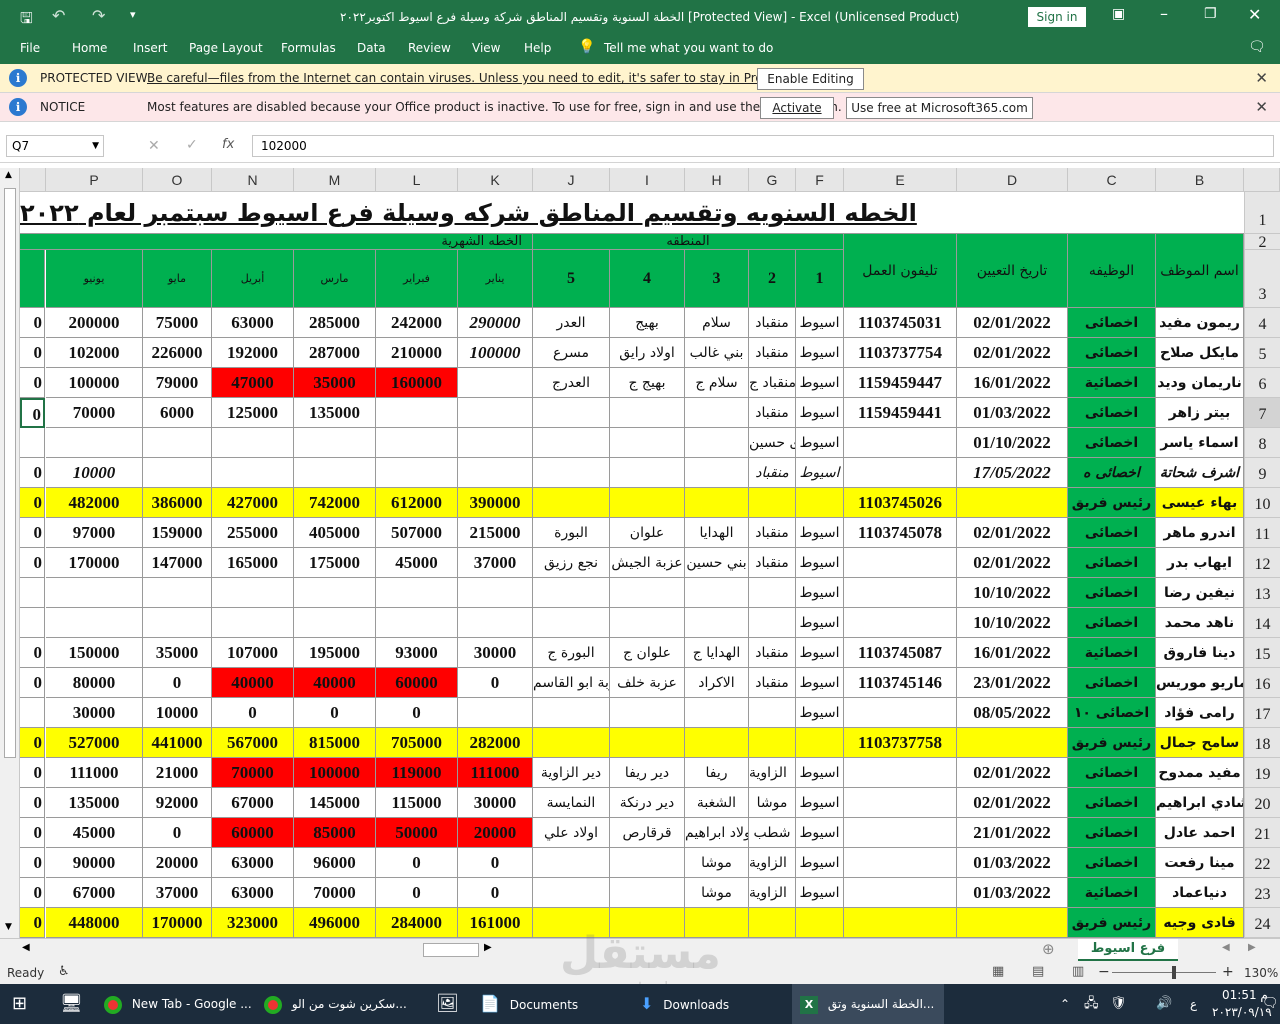 The image size is (1280, 1024). What do you see at coordinates (1112, 533) in the screenshot?
I see `cell-c-job: اخصائى` at bounding box center [1112, 533].